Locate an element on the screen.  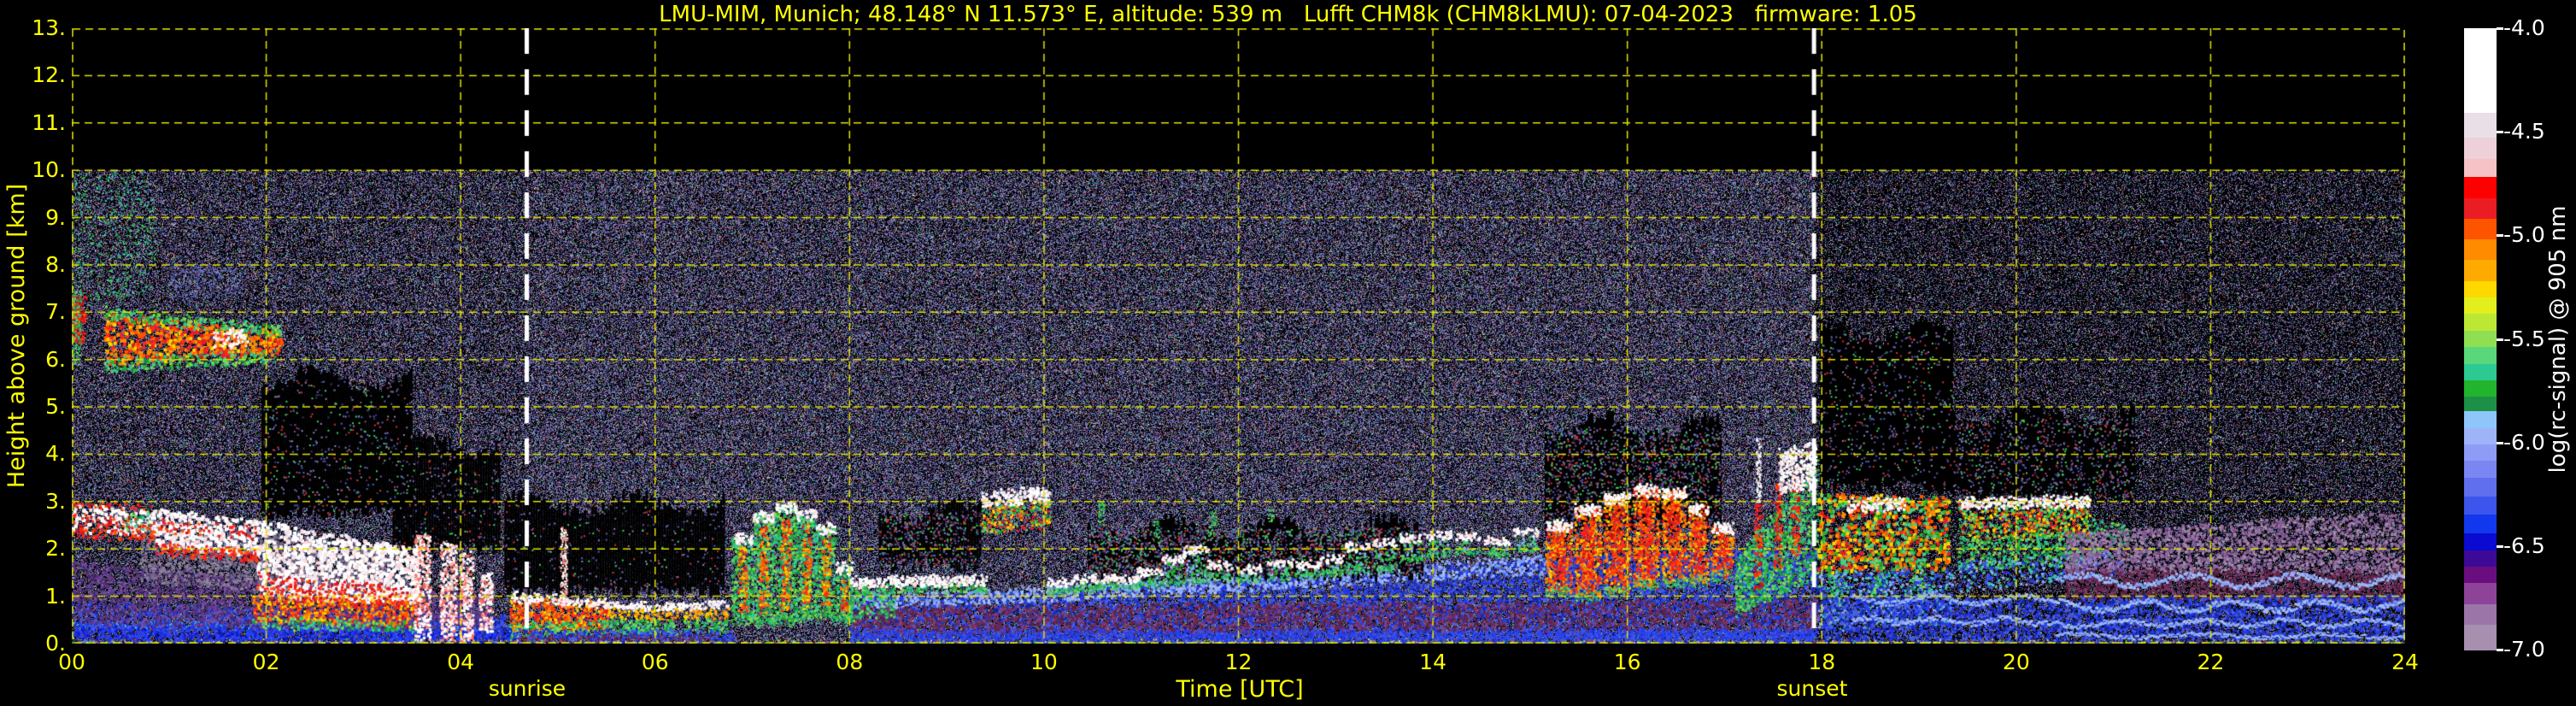
y-tick-label: 12. is located at coordinates (49, 75).